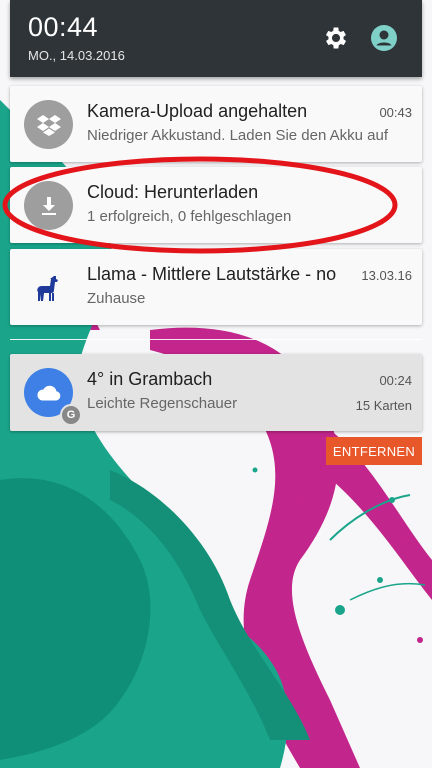 This screenshot has width=432, height=768. I want to click on notification-title: Cloud: Herunterladen, so click(173, 192).